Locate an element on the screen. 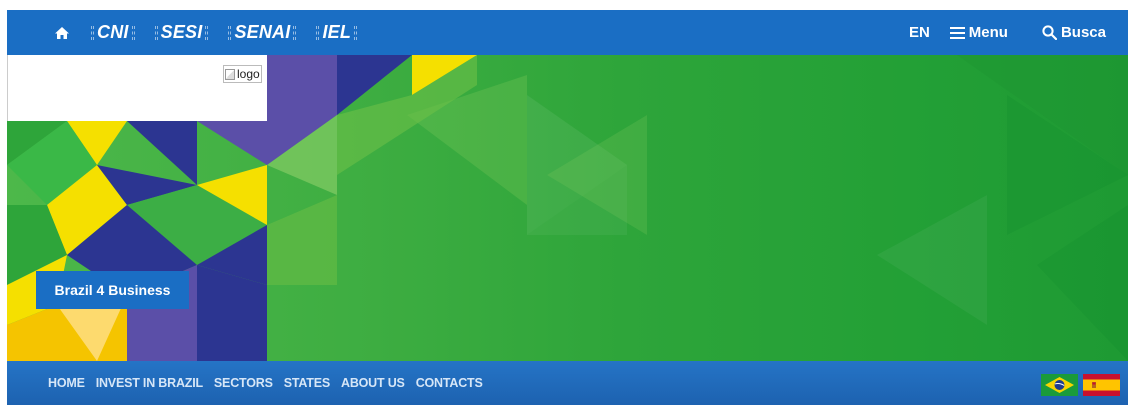  spain-flag-icon is located at coordinates (1101, 385).